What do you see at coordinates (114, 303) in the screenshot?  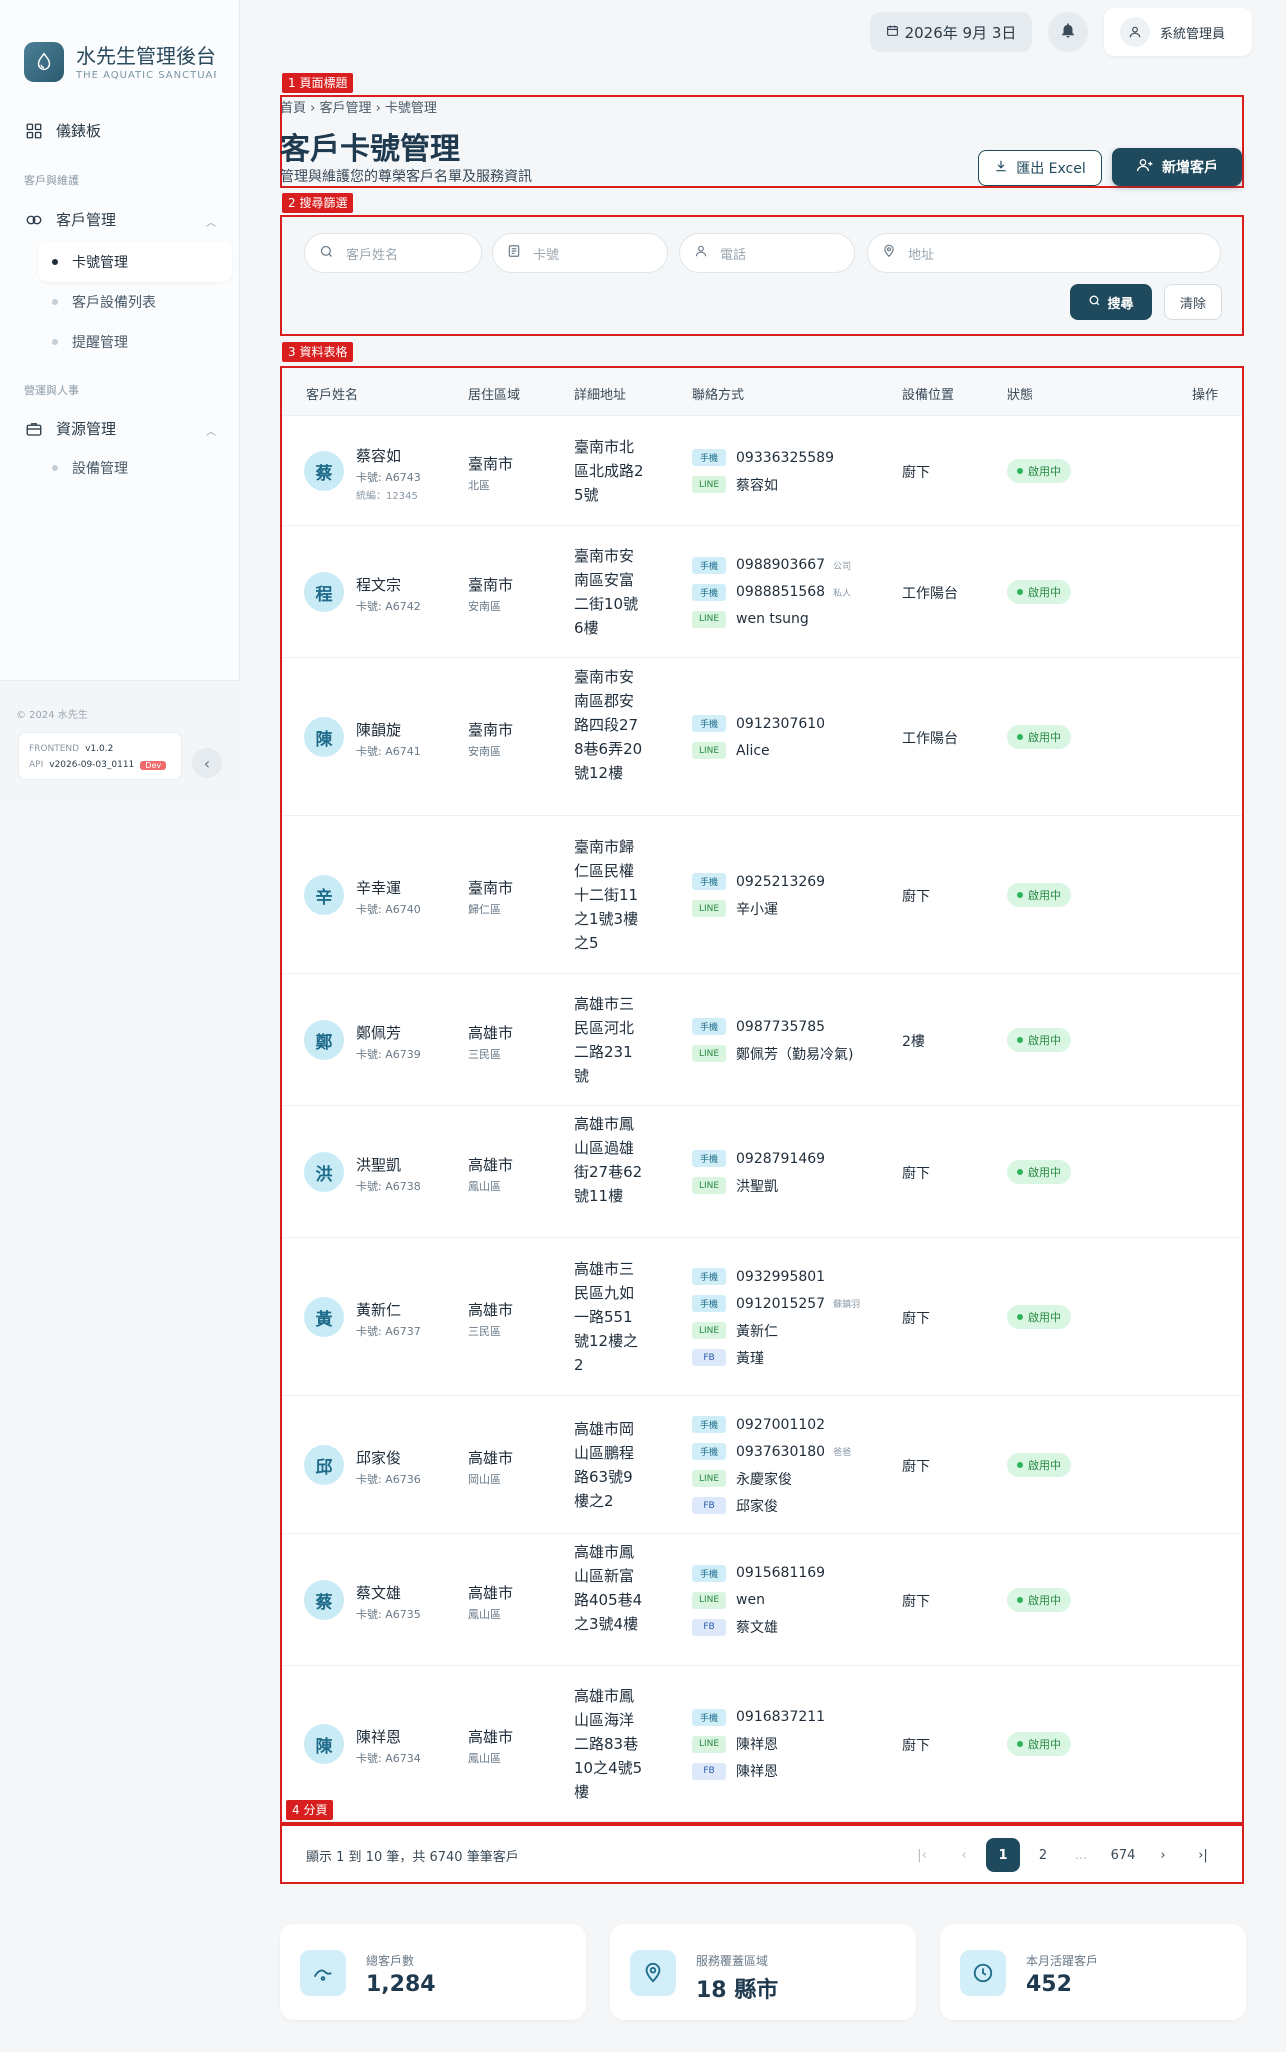 I see `sidebar-item-label: 客戶設備列表` at bounding box center [114, 303].